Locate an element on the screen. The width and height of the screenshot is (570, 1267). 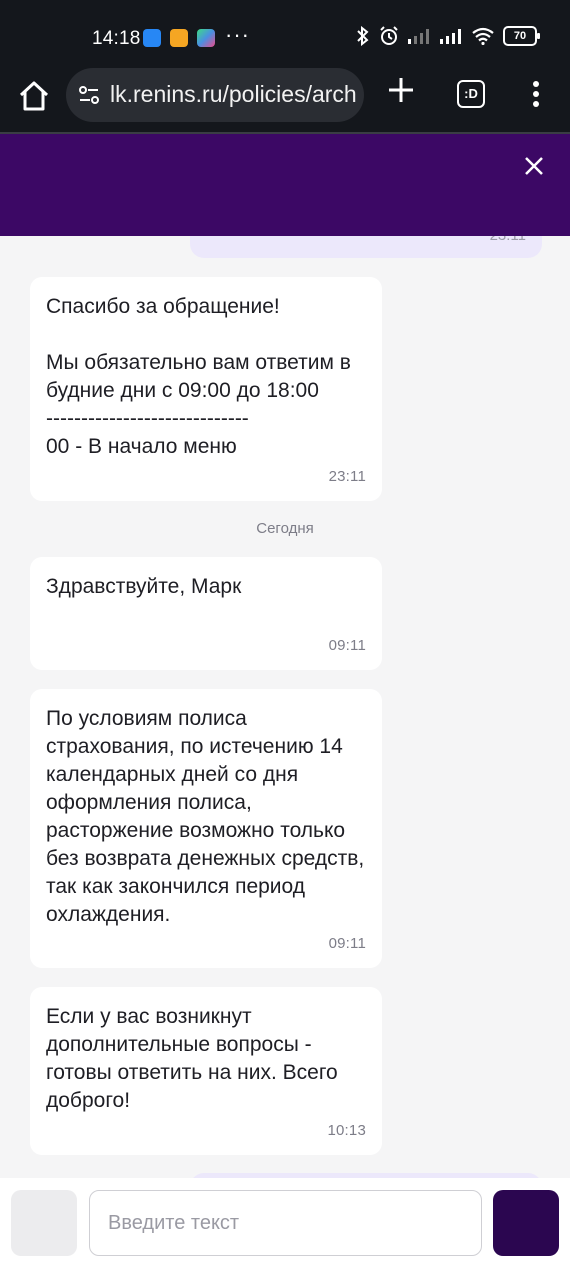
status-time: 14:18 is located at coordinates (116, 38).